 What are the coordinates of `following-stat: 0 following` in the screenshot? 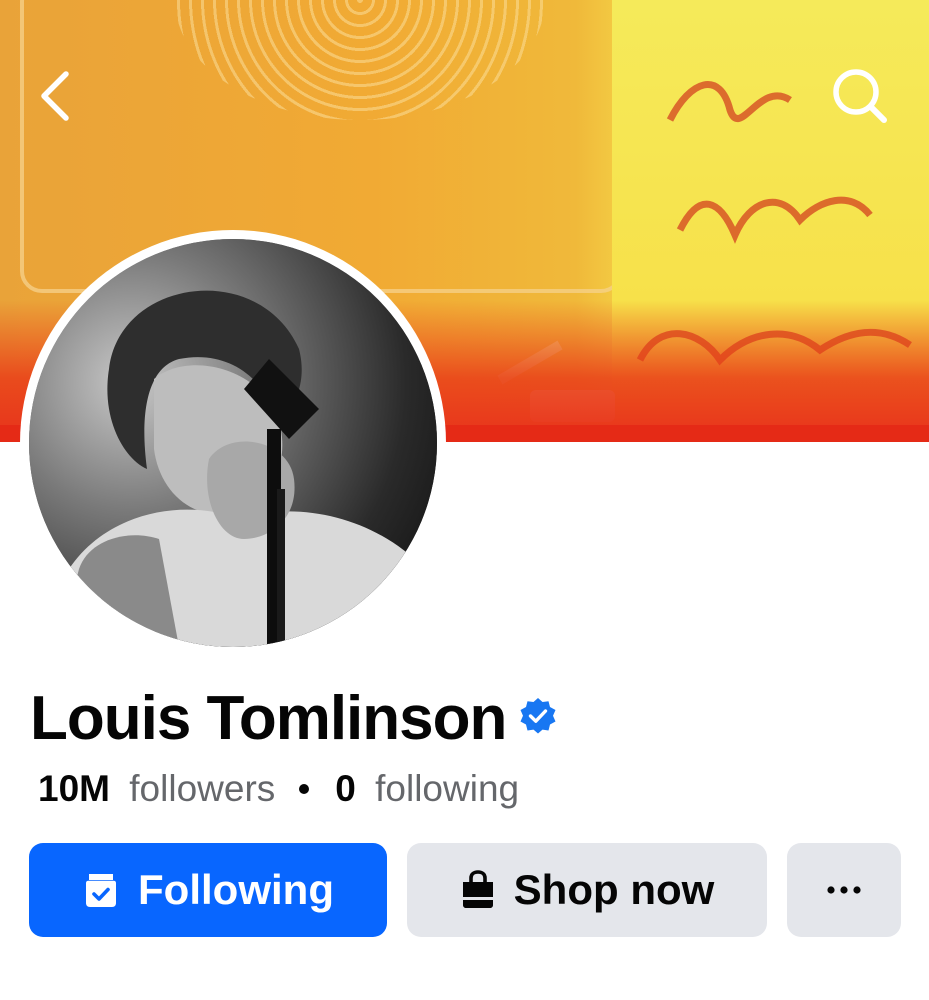 It's located at (427, 789).